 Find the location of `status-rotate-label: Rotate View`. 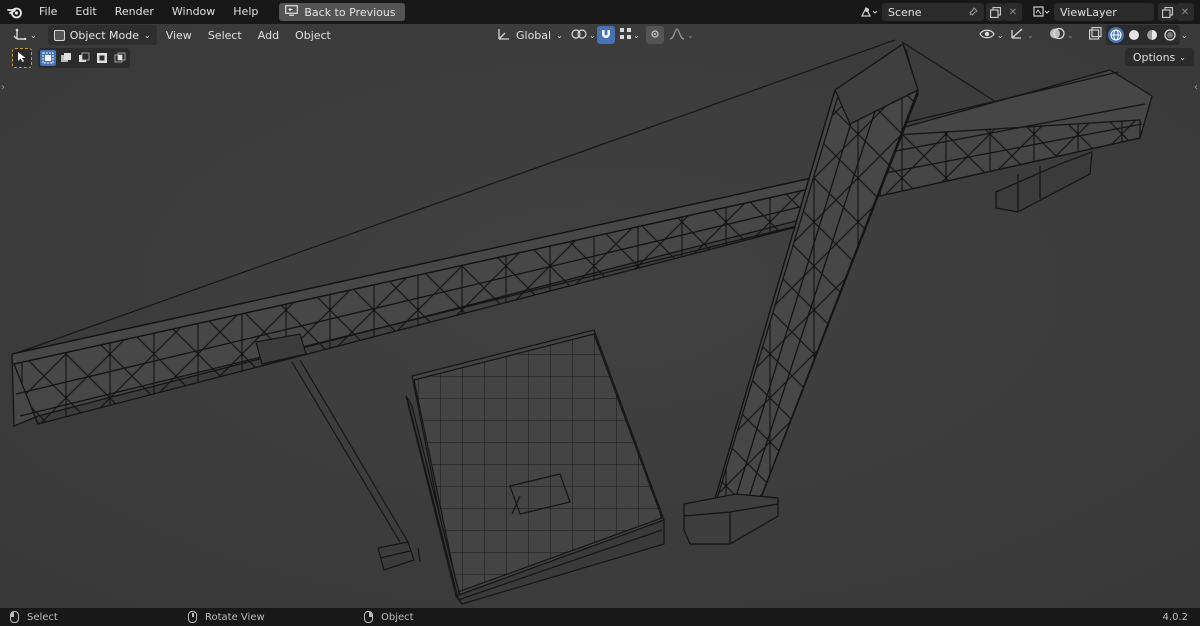

status-rotate-label: Rotate View is located at coordinates (235, 617).